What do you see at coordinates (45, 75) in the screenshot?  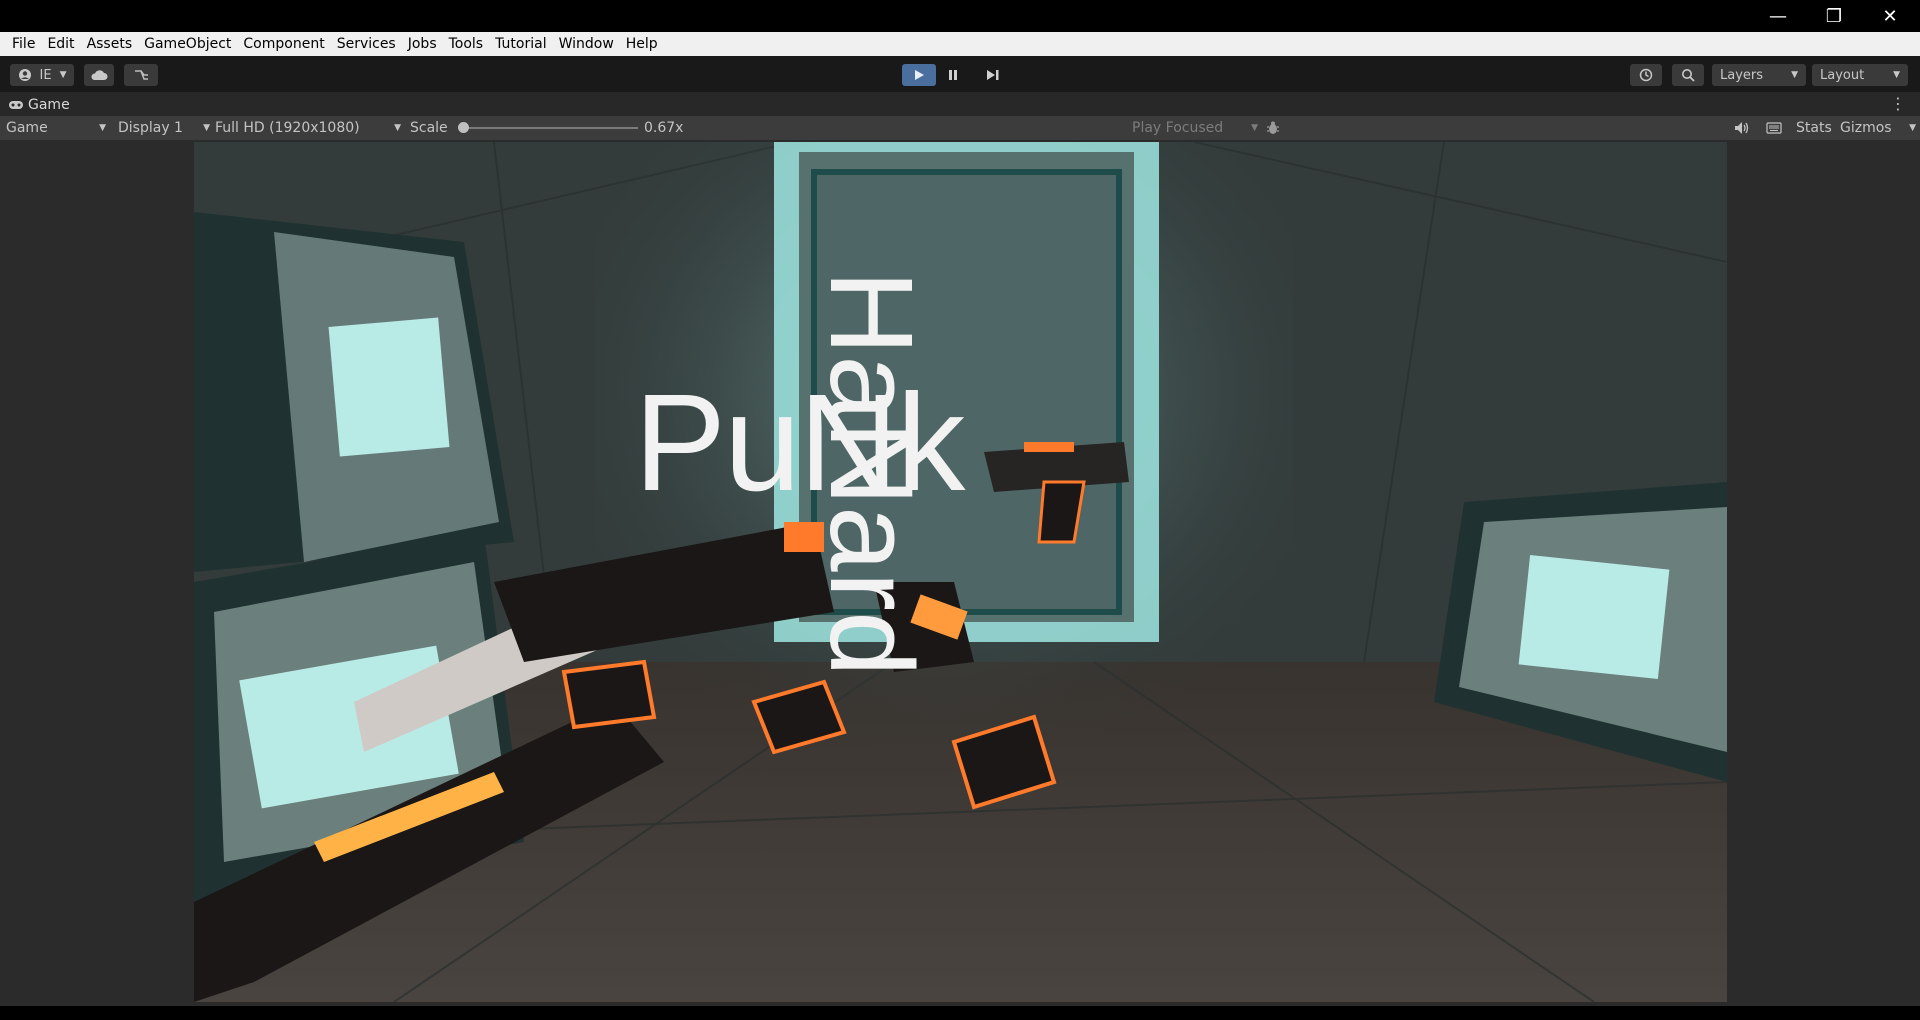 I see `account-label: IE` at bounding box center [45, 75].